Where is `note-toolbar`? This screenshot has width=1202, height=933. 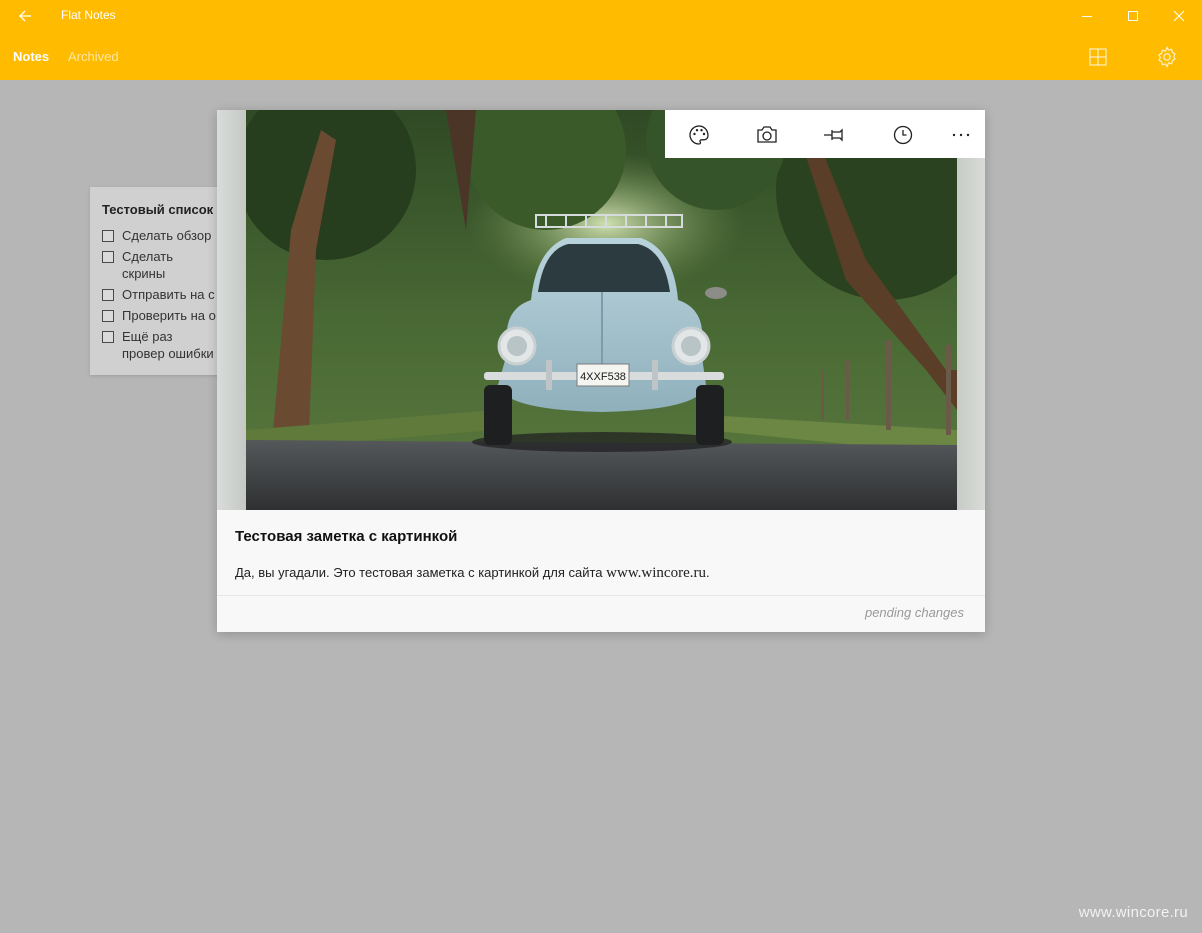
note-toolbar is located at coordinates (825, 134).